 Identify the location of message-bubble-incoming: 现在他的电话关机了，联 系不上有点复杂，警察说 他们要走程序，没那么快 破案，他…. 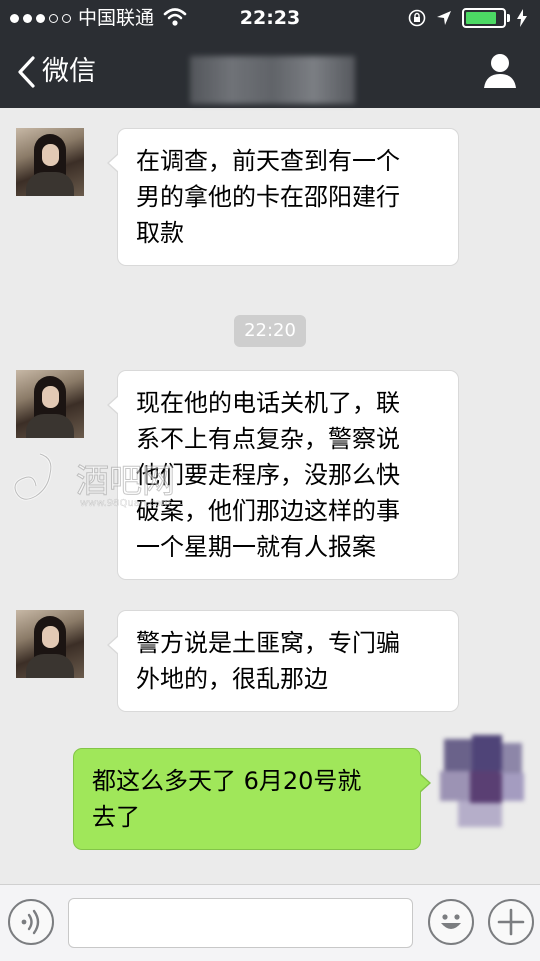
(283, 475).